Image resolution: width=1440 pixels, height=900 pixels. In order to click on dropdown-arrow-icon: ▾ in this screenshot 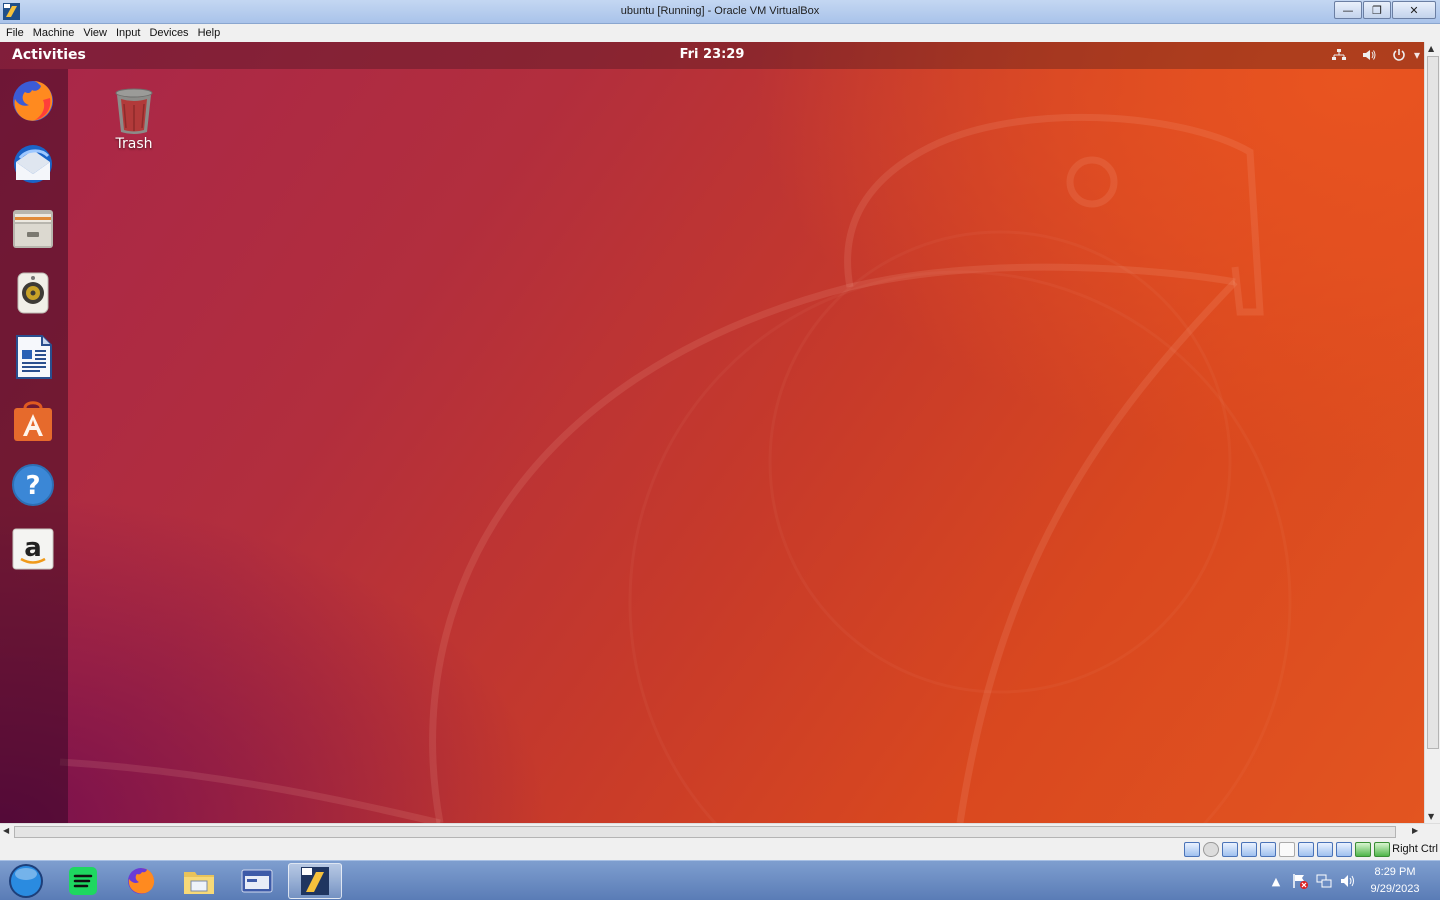, I will do `click(1417, 55)`.